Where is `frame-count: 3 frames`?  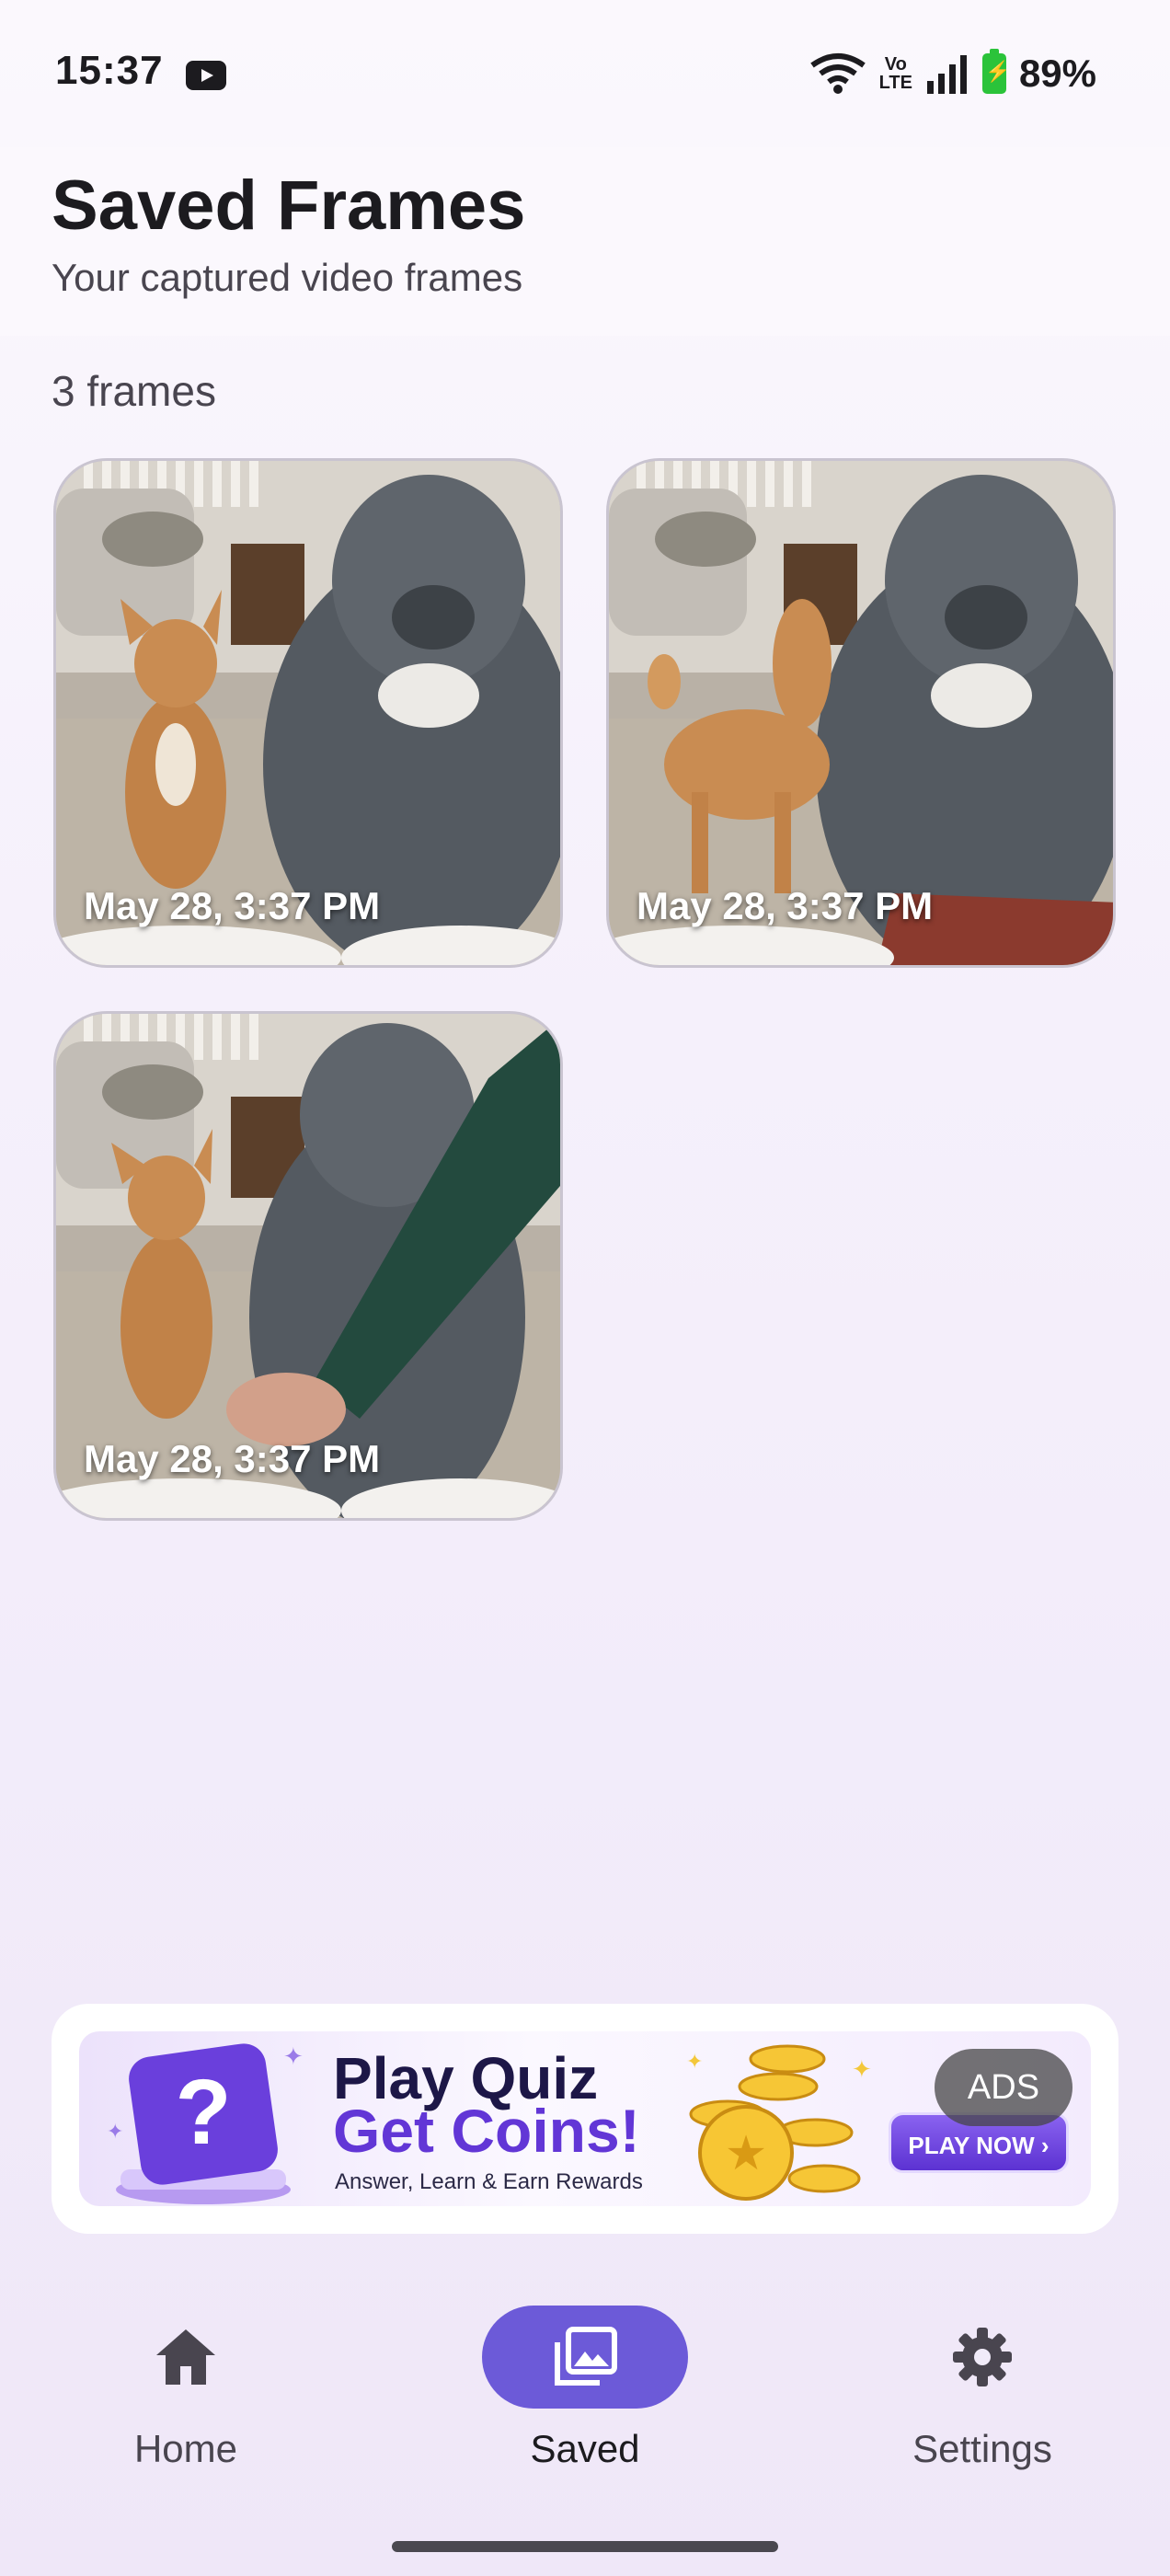
frame-count: 3 frames is located at coordinates (134, 391).